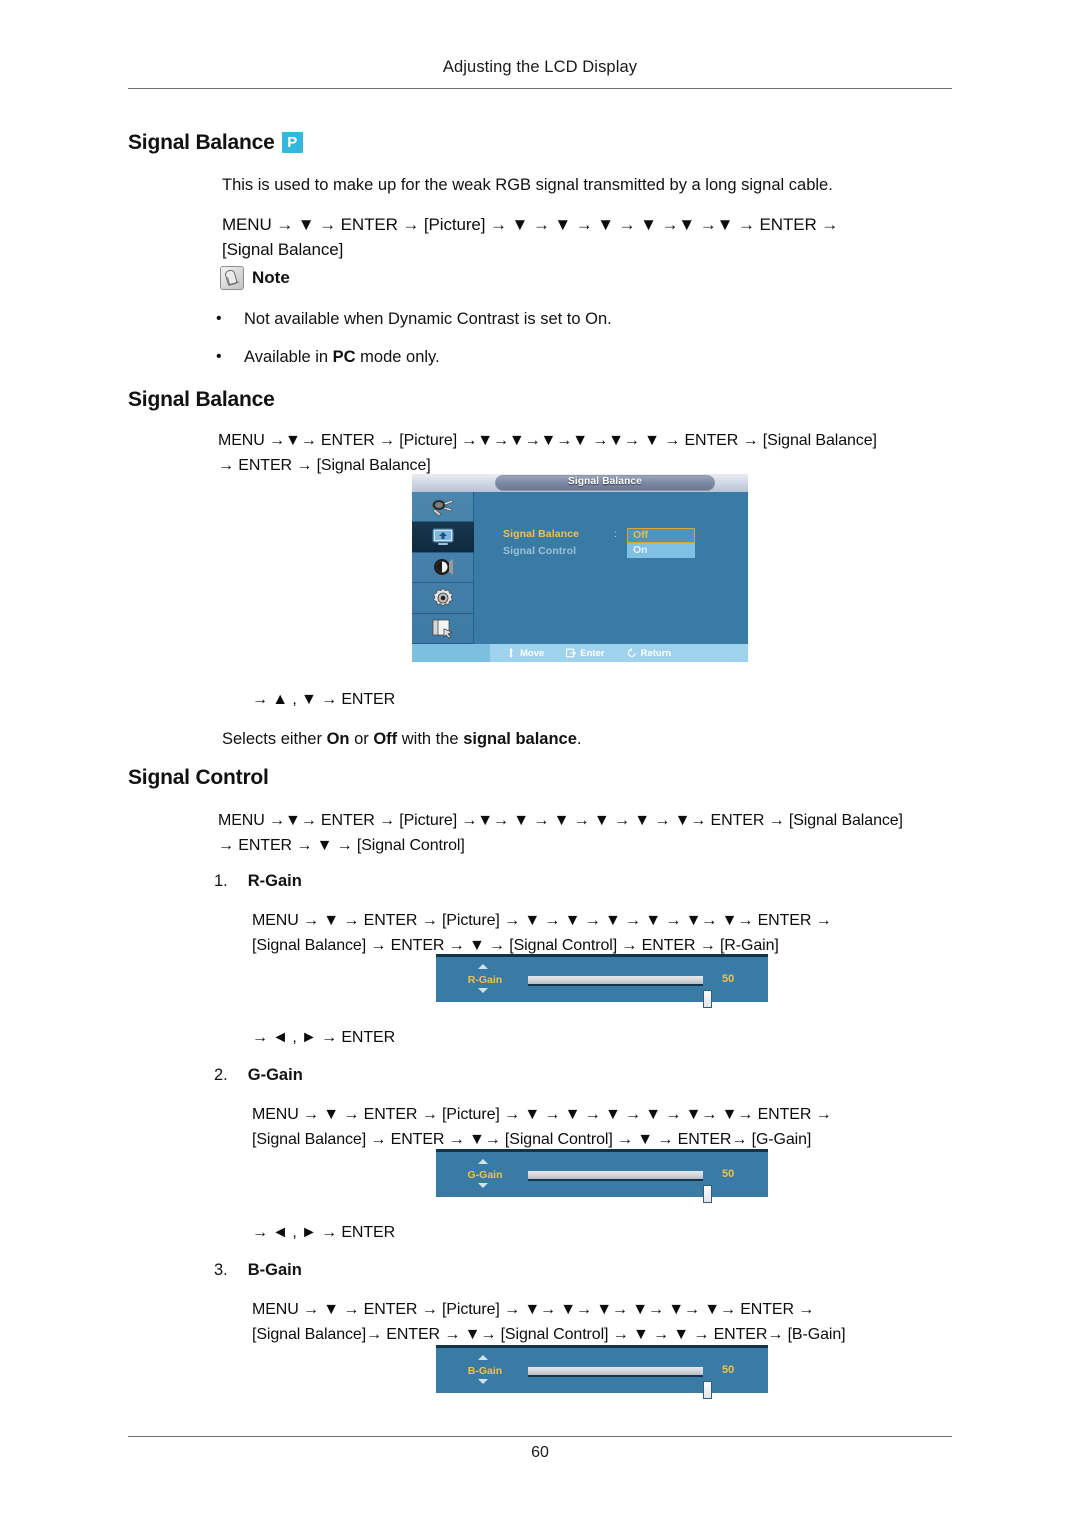 The width and height of the screenshot is (1080, 1527). Describe the element at coordinates (620, 1187) in the screenshot. I see `g-gain-slider-track` at that location.